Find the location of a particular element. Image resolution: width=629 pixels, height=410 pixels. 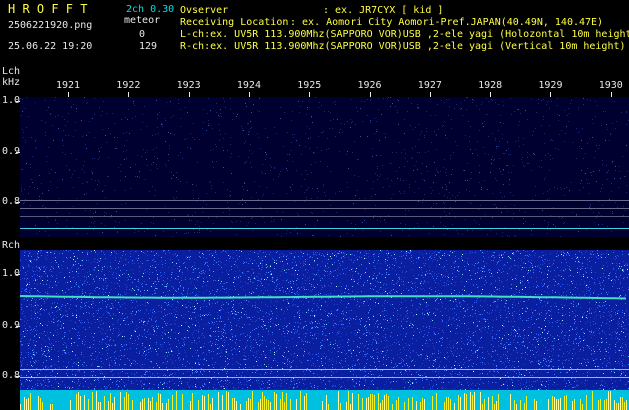

rch-axis-label: Rch is located at coordinates (11, 245).